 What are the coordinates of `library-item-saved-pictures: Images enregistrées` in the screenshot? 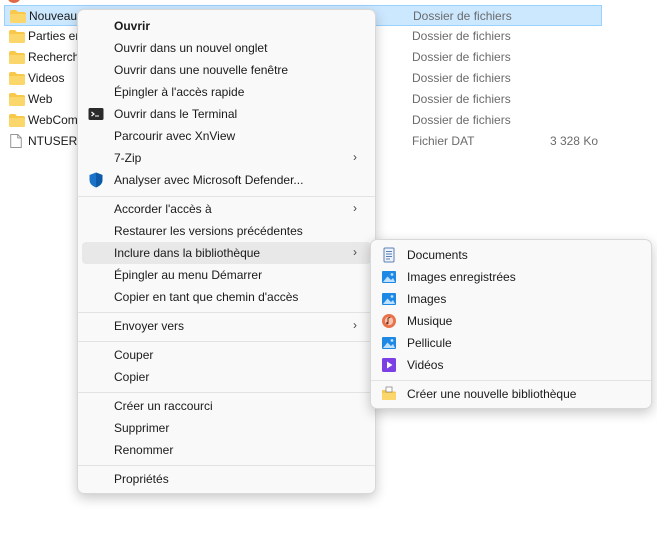 It's located at (511, 277).